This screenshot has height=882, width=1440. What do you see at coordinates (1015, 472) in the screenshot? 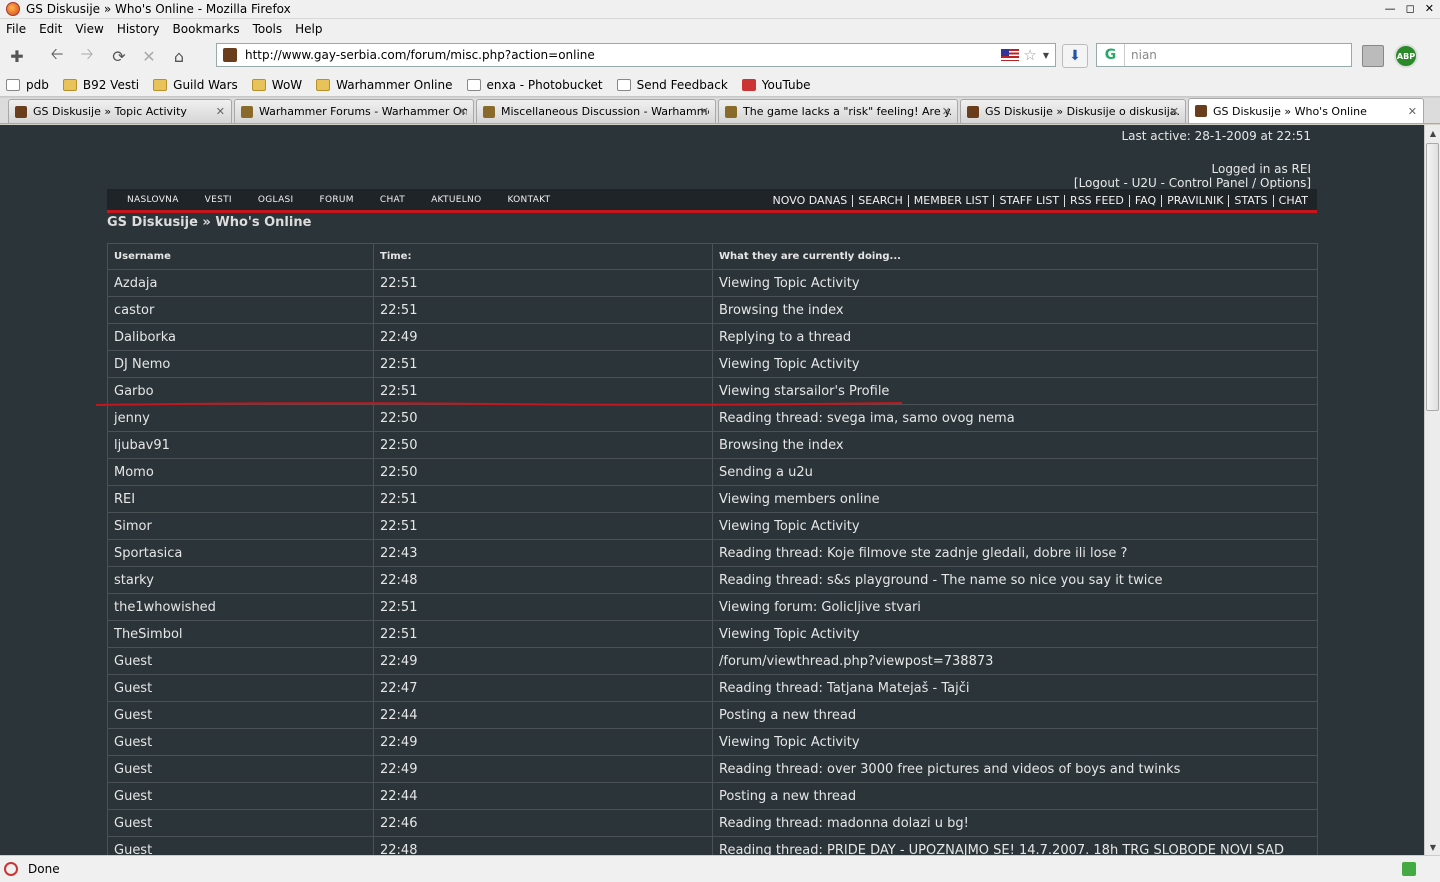
I see `activity-cell: Sending a u2u` at bounding box center [1015, 472].